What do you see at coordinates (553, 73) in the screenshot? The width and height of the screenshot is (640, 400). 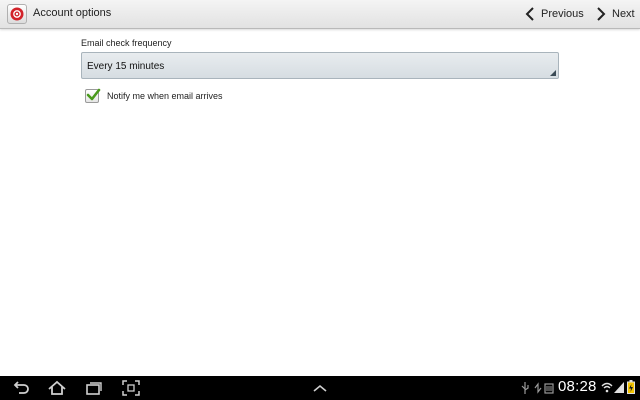 I see `dropdown-corner-icon` at bounding box center [553, 73].